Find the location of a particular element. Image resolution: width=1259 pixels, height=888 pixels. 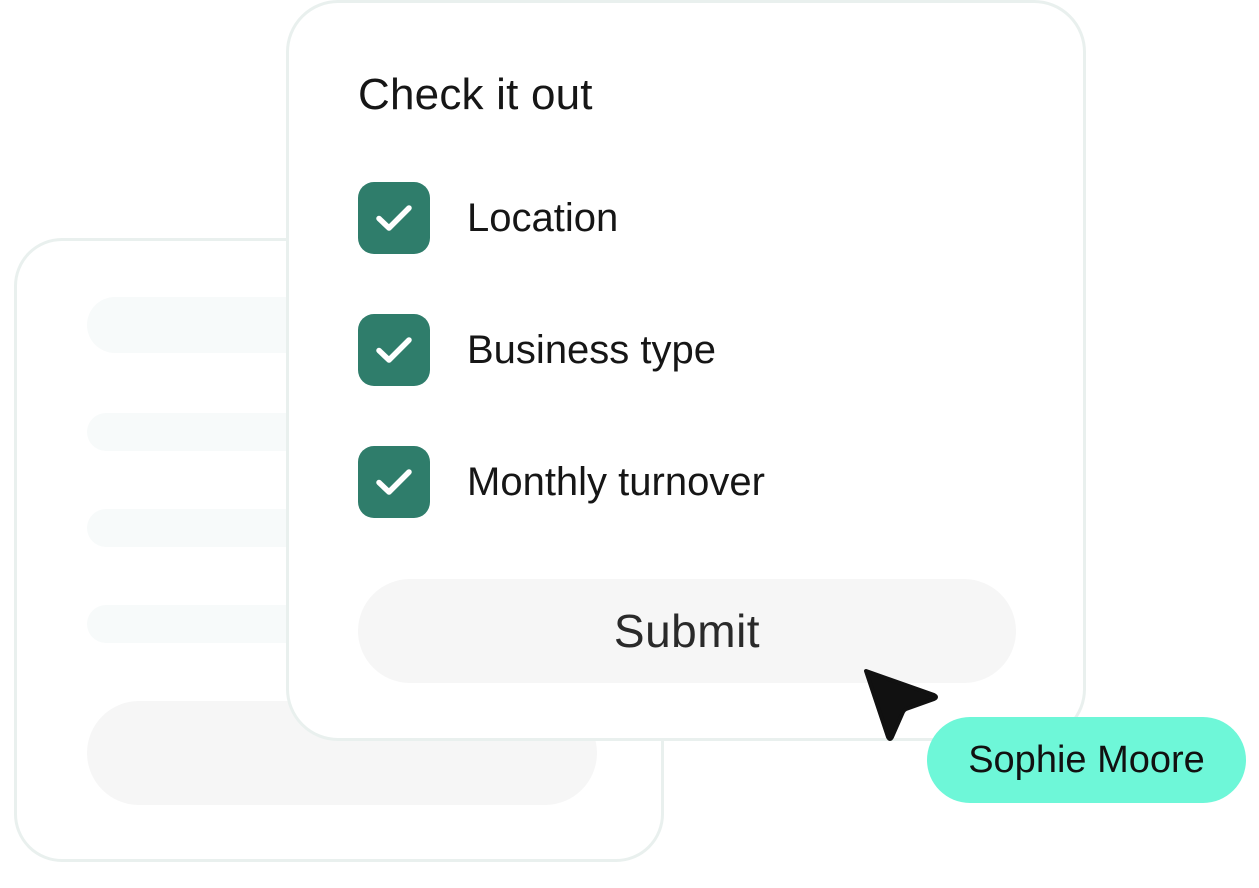

checkbox-location is located at coordinates (394, 218).